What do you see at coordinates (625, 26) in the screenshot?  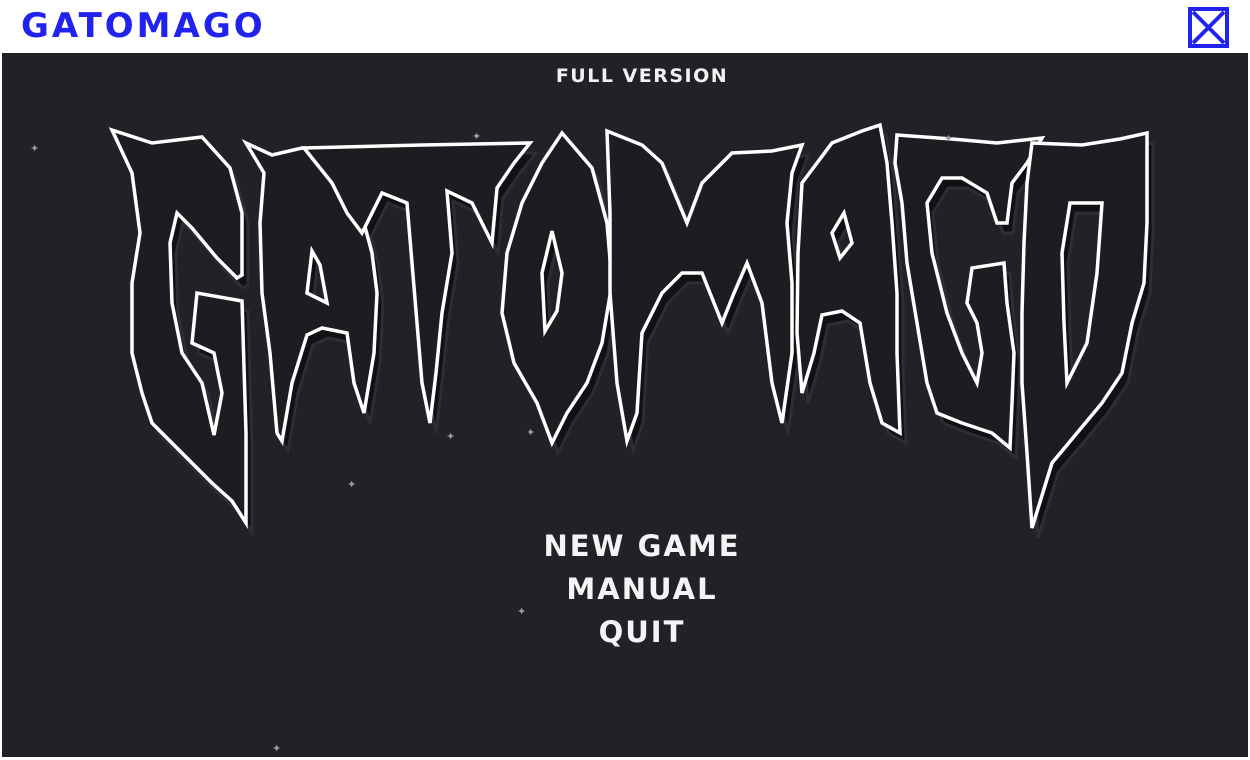 I see `title-bar: GATOMAGO` at bounding box center [625, 26].